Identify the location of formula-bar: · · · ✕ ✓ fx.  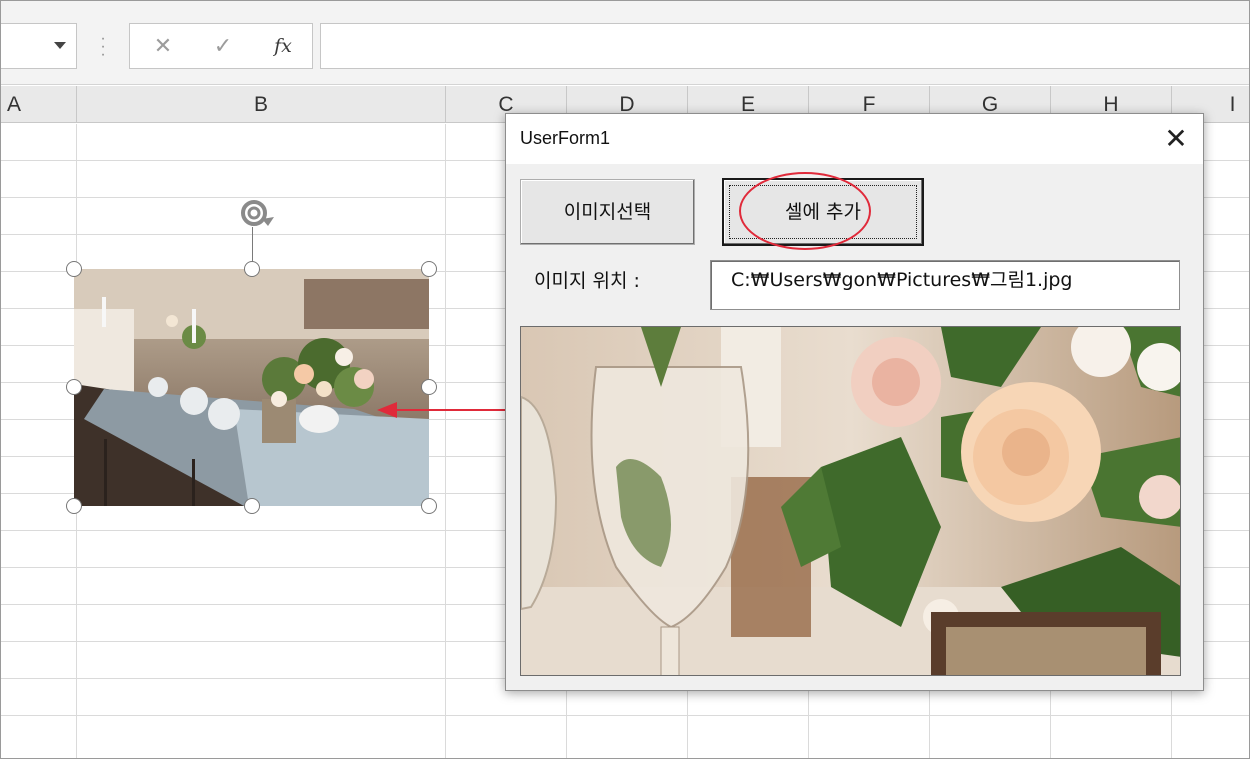
(625, 43).